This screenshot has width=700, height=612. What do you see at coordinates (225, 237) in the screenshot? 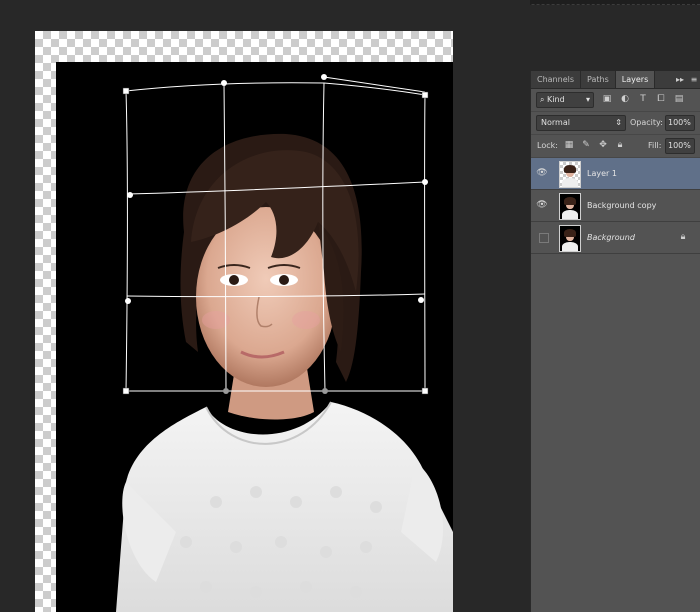
I see `warp-grid-v1` at bounding box center [225, 237].